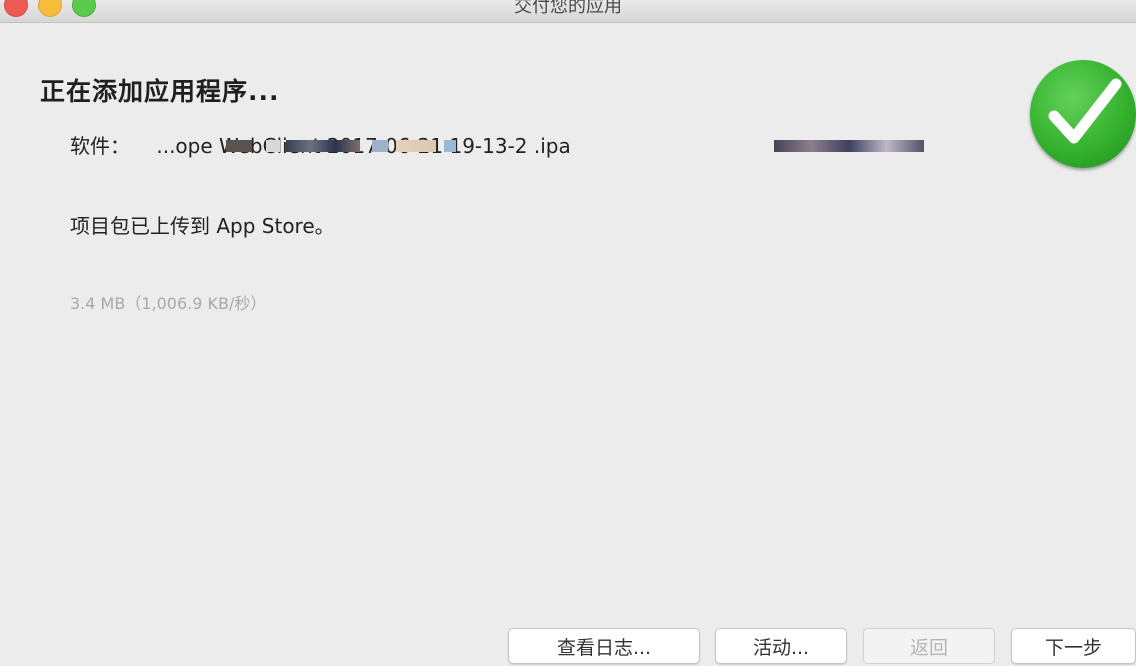 The image size is (1136, 666). I want to click on button-bar: 查看日志... 活动... 返回 下一步, so click(568, 646).